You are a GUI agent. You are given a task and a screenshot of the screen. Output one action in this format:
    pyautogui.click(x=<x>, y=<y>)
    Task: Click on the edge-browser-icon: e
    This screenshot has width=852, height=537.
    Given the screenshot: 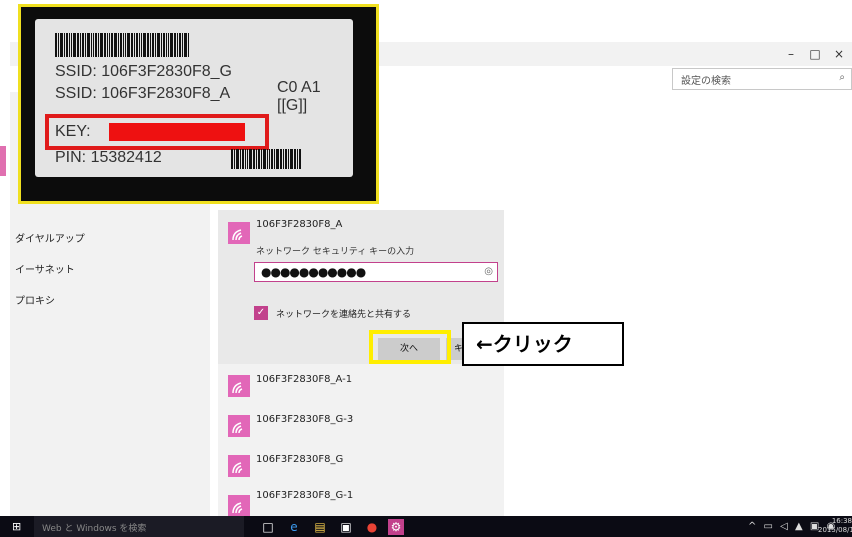 What is the action you would take?
    pyautogui.click(x=294, y=527)
    